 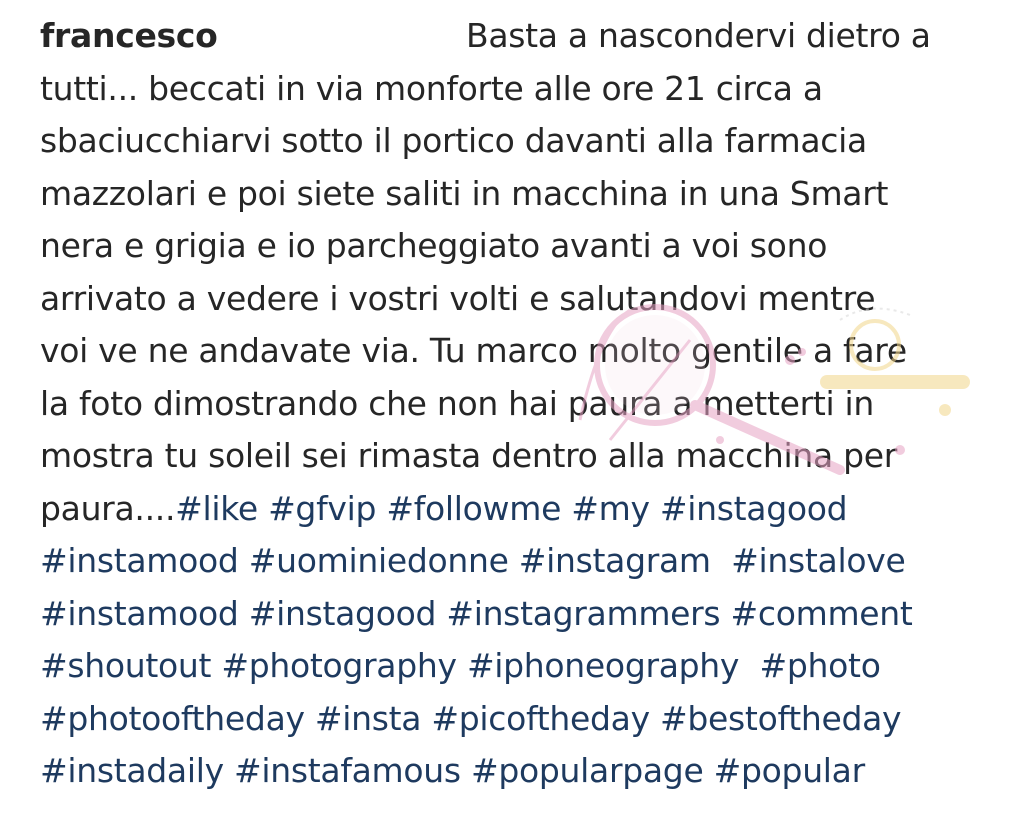 What do you see at coordinates (818, 560) in the screenshot?
I see `hashtag-link: #instalove` at bounding box center [818, 560].